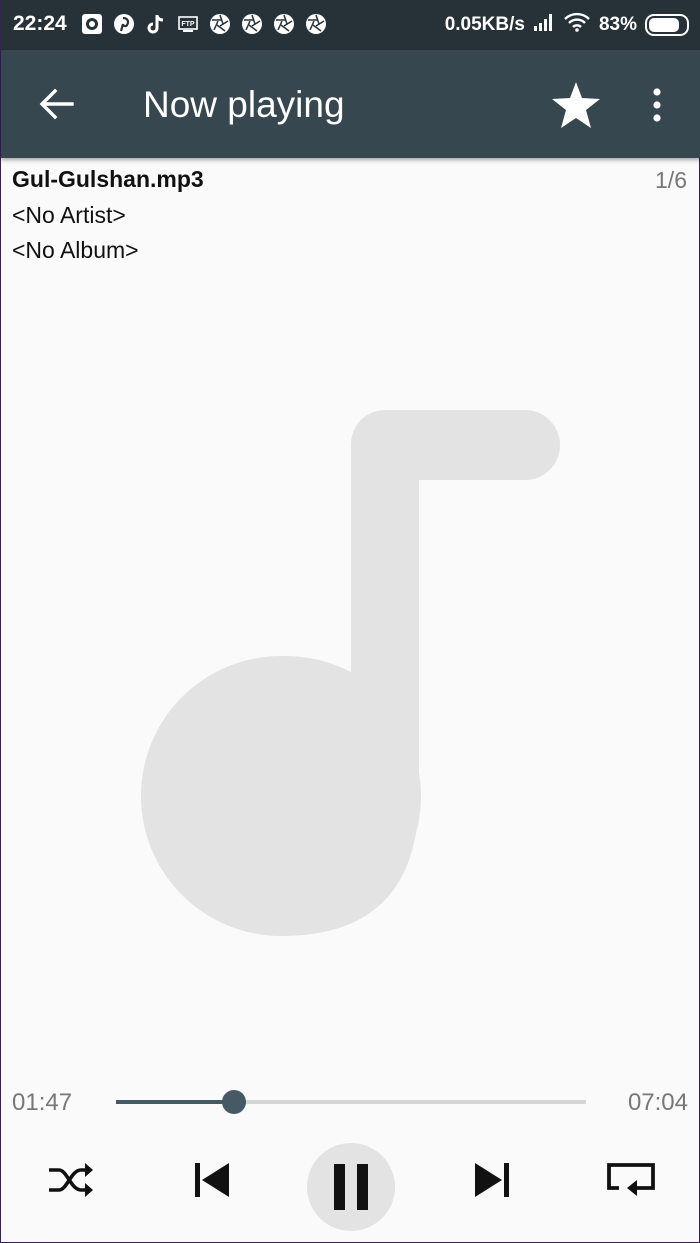  What do you see at coordinates (577, 25) in the screenshot?
I see `wifi-icon` at bounding box center [577, 25].